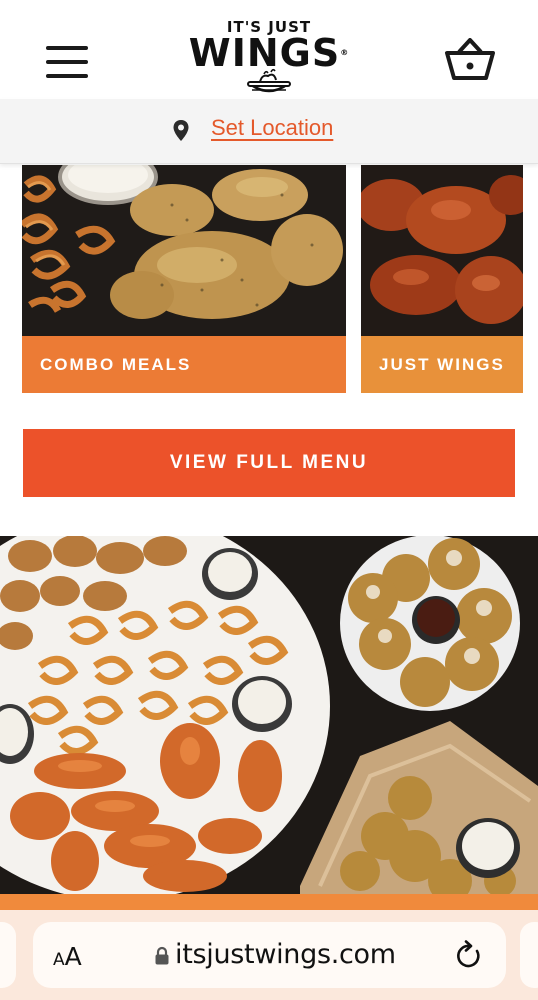 This screenshot has width=538, height=1000. Describe the element at coordinates (184, 364) in the screenshot. I see `combo-meals-label: COMBO MEALS` at that location.